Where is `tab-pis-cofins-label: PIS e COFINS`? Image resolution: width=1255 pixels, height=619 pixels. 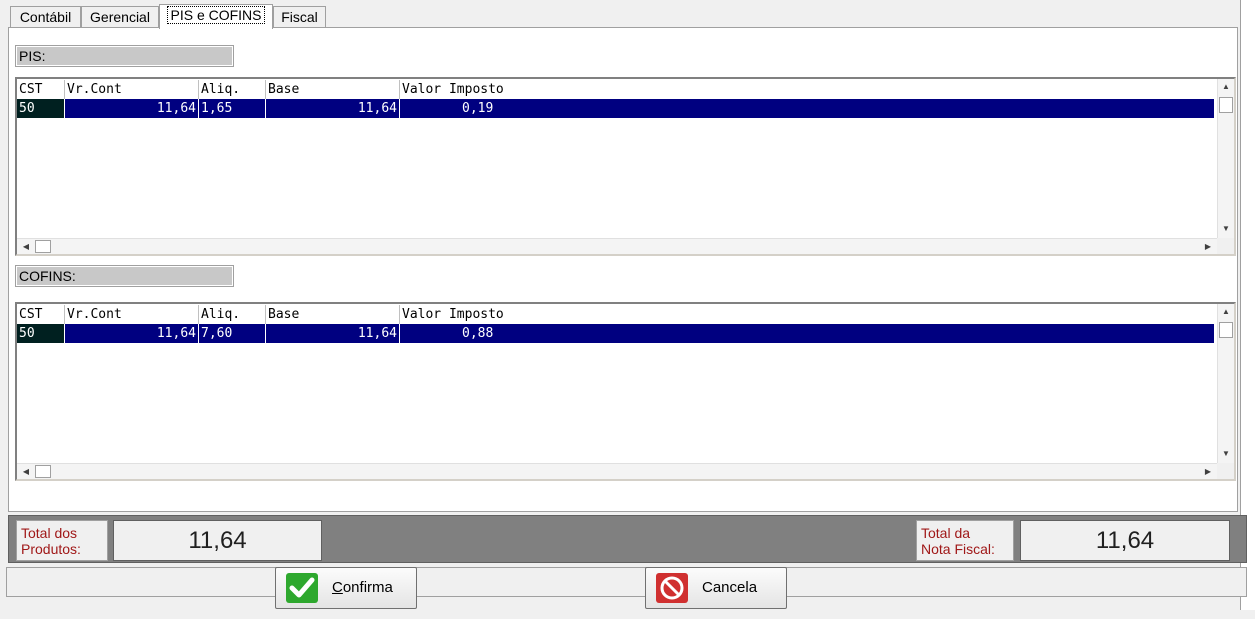 tab-pis-cofins-label: PIS e COFINS is located at coordinates (216, 15).